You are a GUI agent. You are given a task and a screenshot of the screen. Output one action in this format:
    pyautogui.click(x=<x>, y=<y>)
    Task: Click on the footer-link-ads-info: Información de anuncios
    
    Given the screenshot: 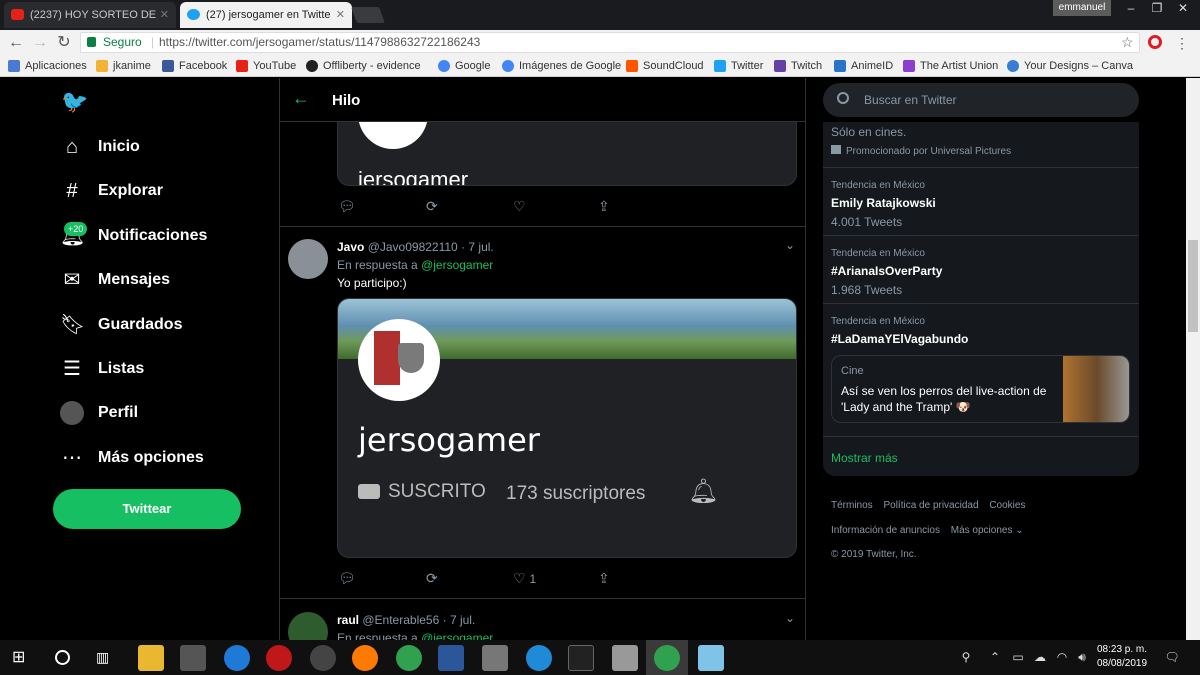 What is the action you would take?
    pyautogui.click(x=885, y=530)
    